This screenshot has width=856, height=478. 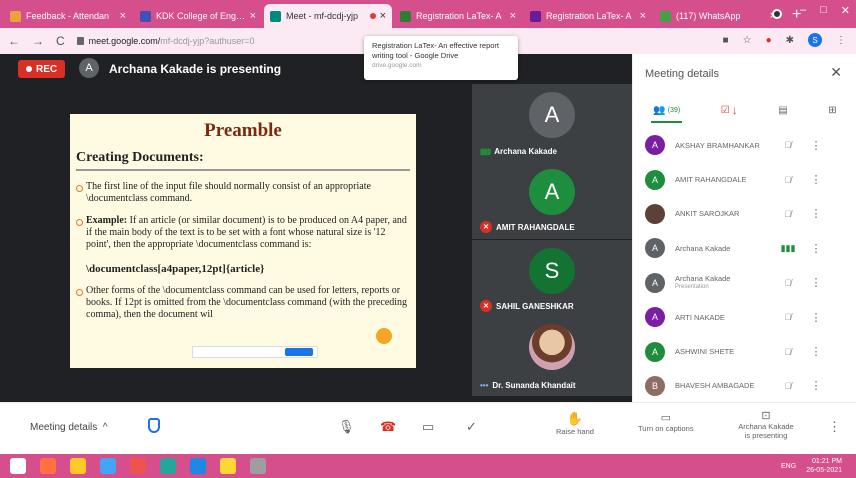 I want to click on hand-icon: ✋, so click(x=575, y=418).